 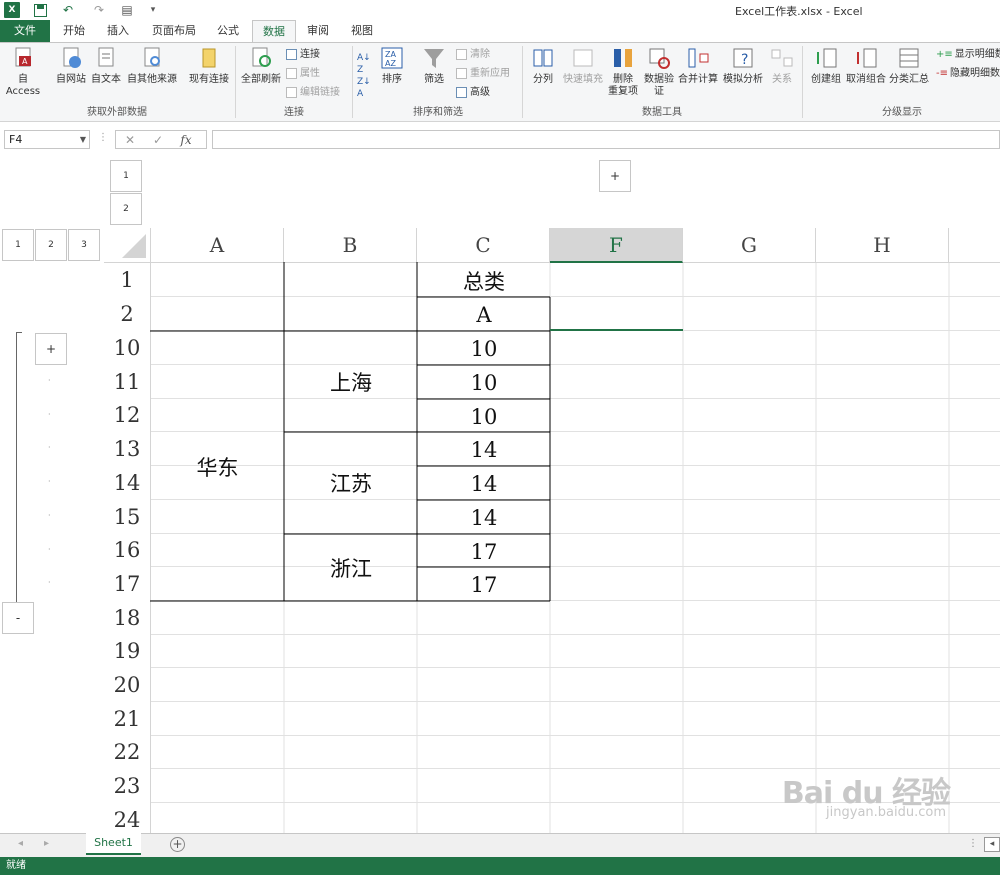 I want to click on column-outline-level-2: 2, so click(x=126, y=209).